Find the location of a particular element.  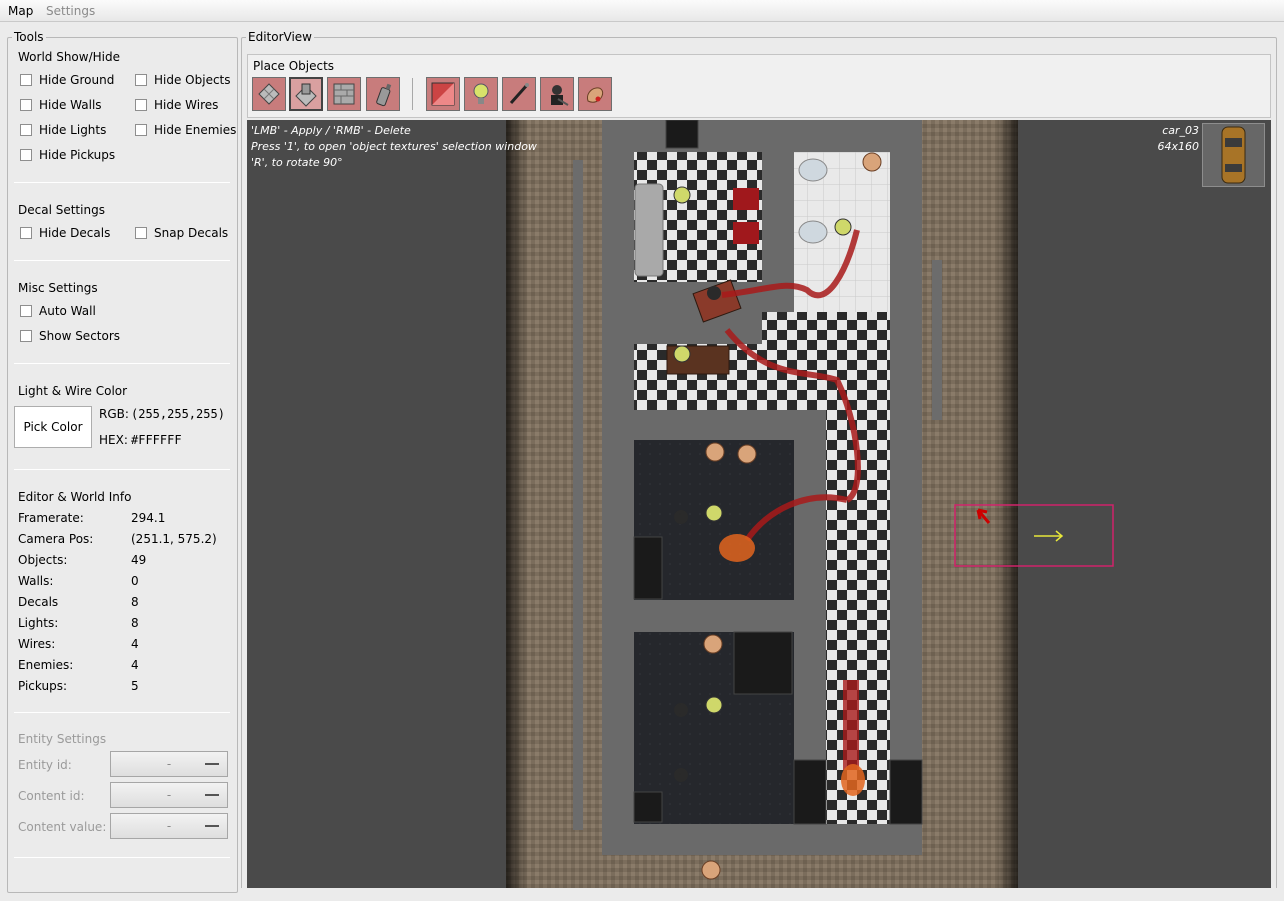

decal-settings-title: Decal Settings is located at coordinates (61, 210).